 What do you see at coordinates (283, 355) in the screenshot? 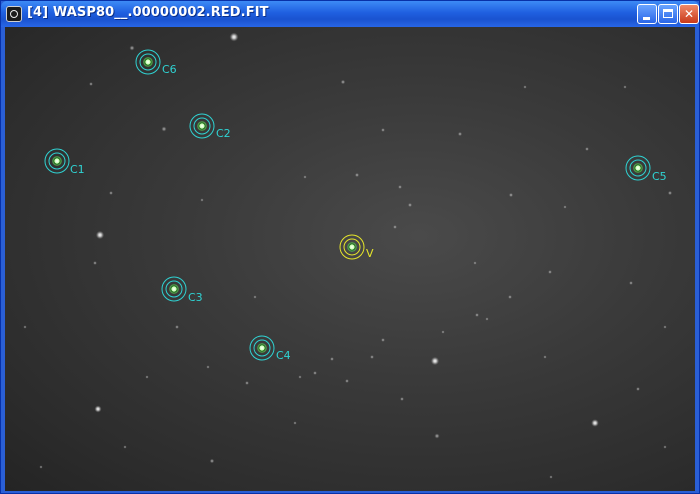
I see `aperture-label: C4` at bounding box center [283, 355].